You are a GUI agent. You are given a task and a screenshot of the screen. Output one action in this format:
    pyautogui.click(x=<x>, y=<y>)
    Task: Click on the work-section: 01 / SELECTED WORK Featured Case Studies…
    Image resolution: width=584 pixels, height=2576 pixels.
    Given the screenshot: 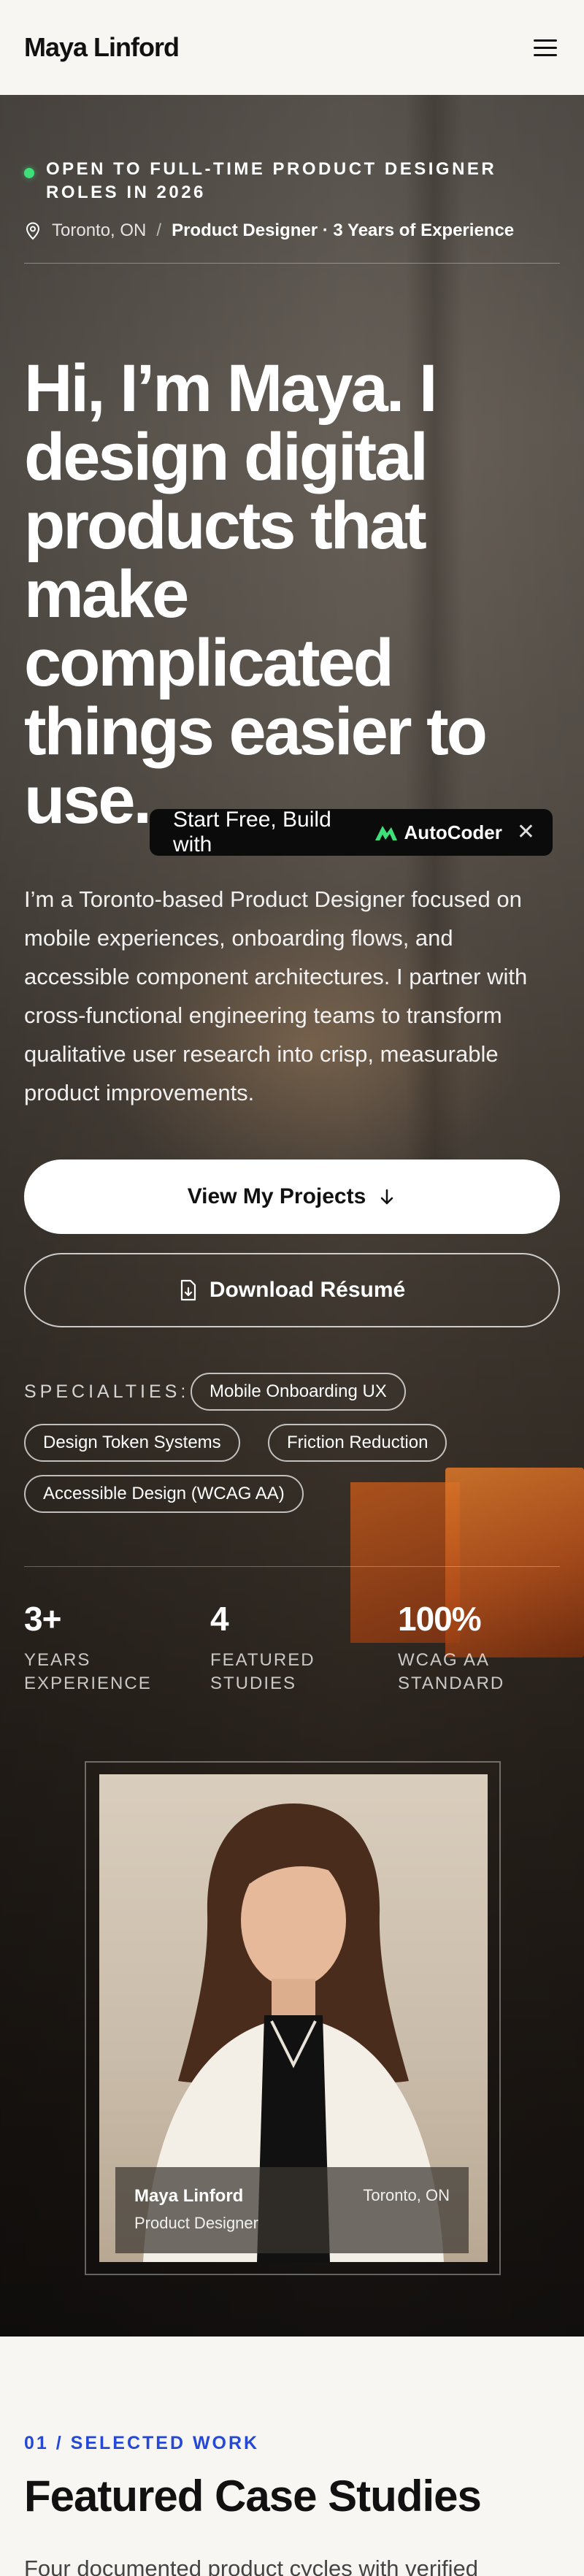 What is the action you would take?
    pyautogui.click(x=292, y=2456)
    